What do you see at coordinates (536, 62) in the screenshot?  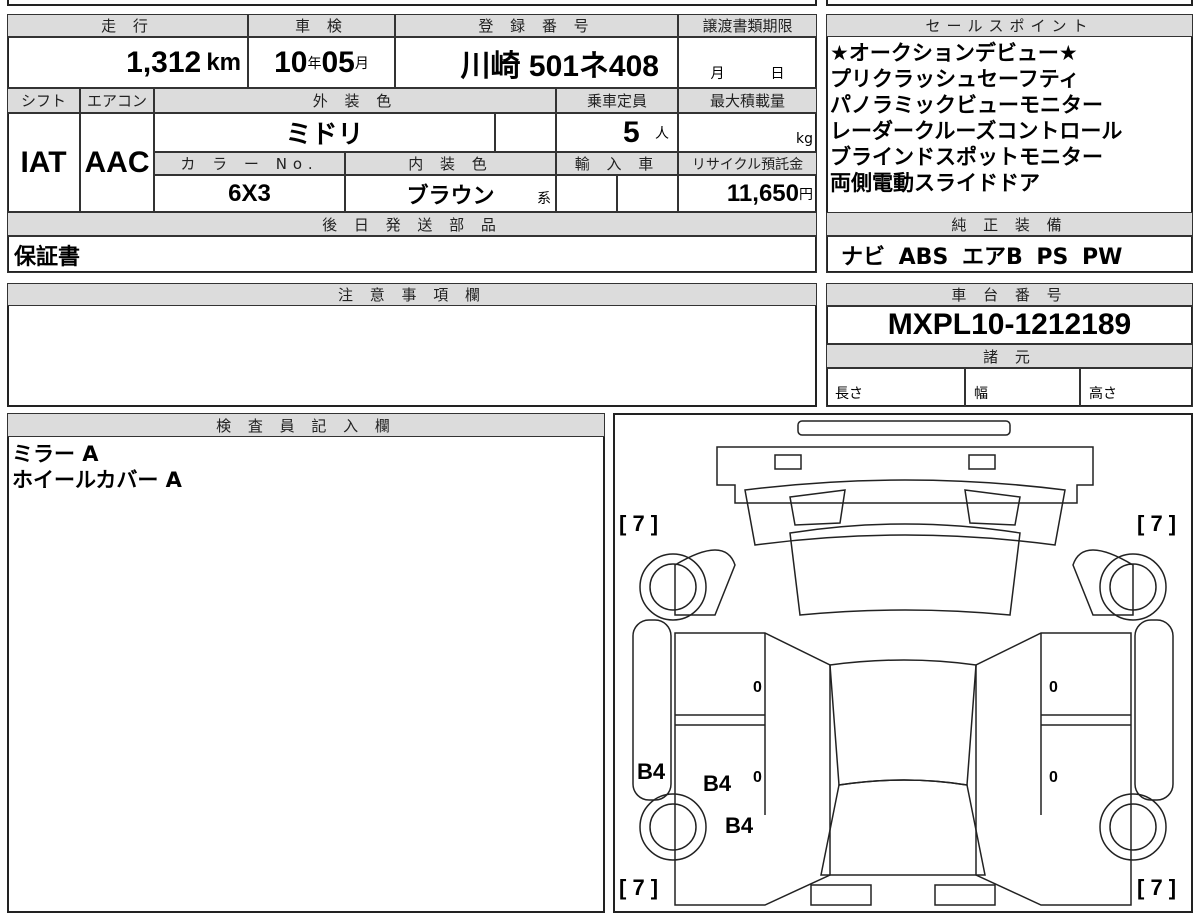 I see `plate-value: 川崎 501ネ408` at bounding box center [536, 62].